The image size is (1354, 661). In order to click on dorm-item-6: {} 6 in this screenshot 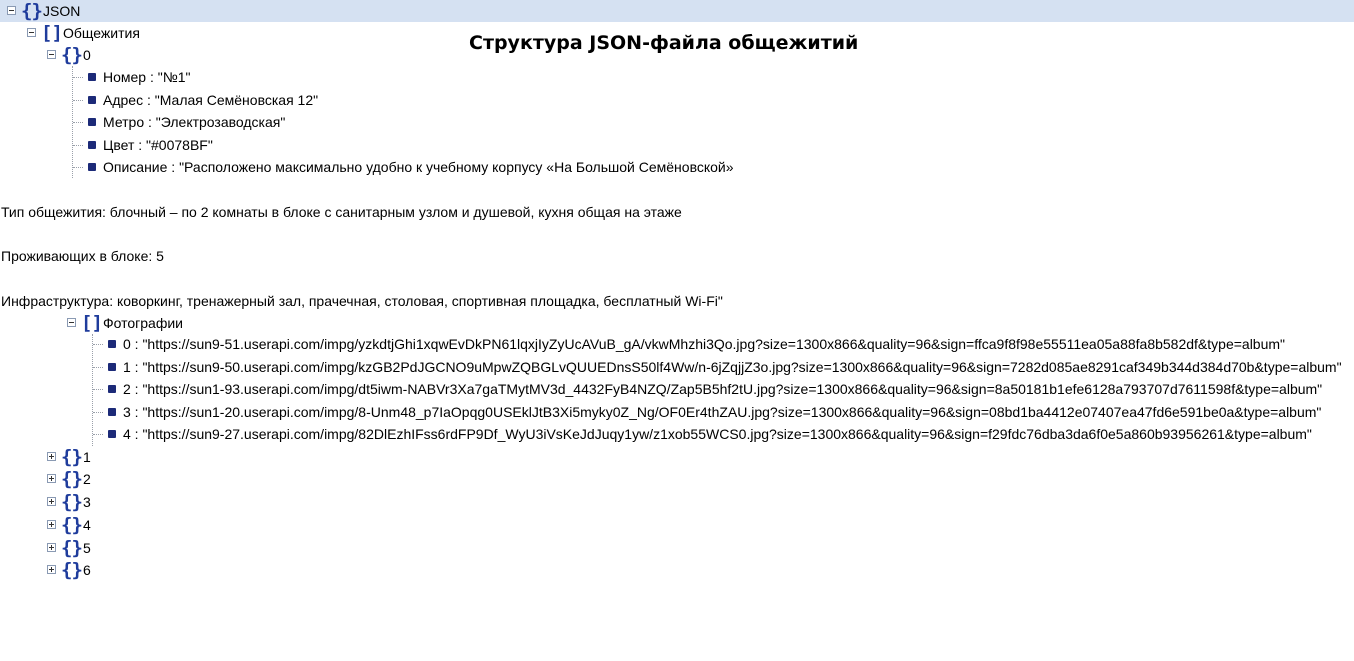, I will do `click(100, 570)`.